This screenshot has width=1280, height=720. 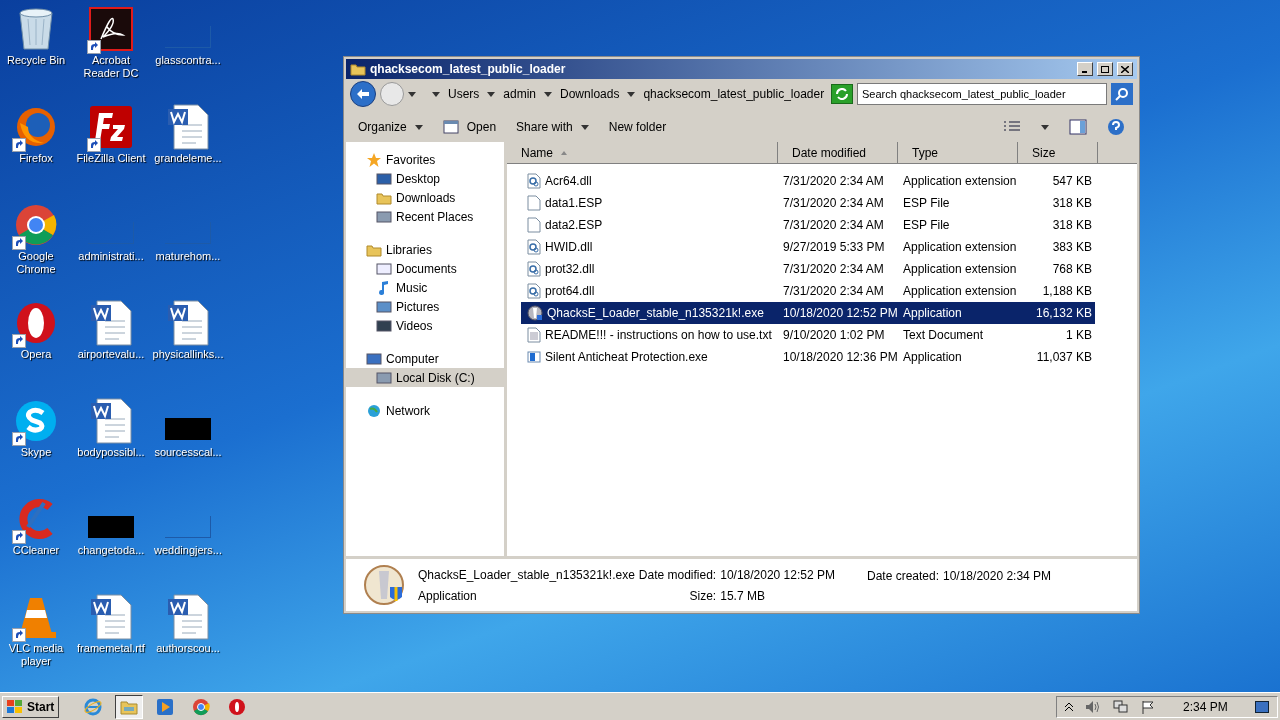 What do you see at coordinates (1012, 127) in the screenshot?
I see `view-list-icon` at bounding box center [1012, 127].